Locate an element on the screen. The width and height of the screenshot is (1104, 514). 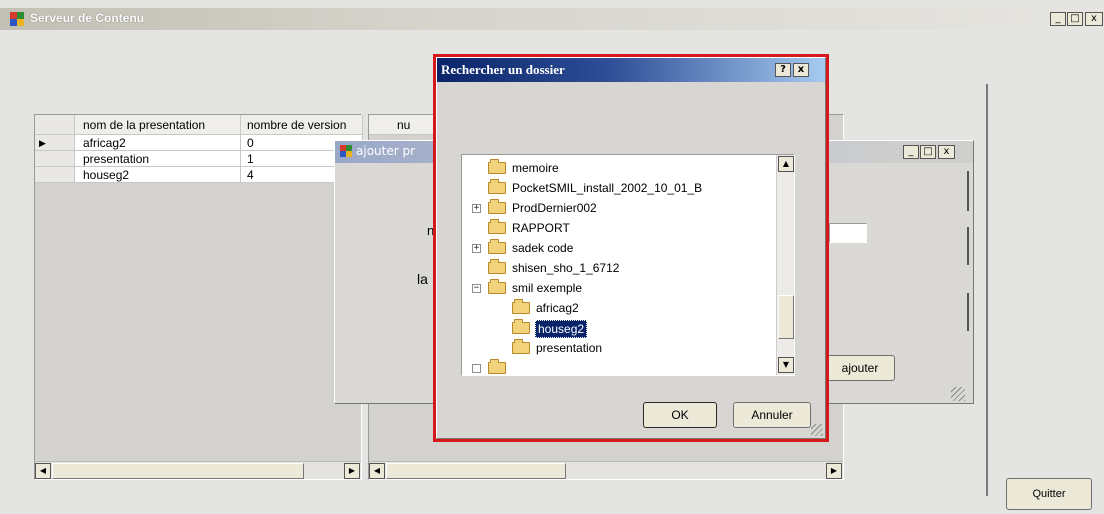
current-row-marker: ▶ is located at coordinates (42, 143).